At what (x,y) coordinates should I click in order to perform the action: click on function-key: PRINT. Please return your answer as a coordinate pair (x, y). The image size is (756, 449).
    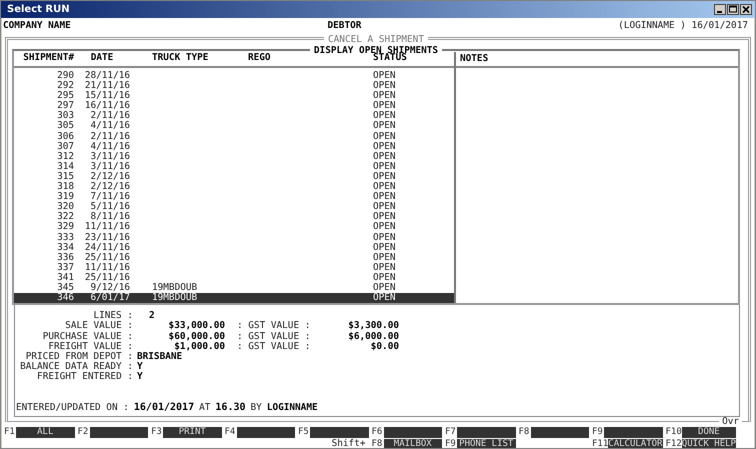
    Looking at the image, I should click on (192, 432).